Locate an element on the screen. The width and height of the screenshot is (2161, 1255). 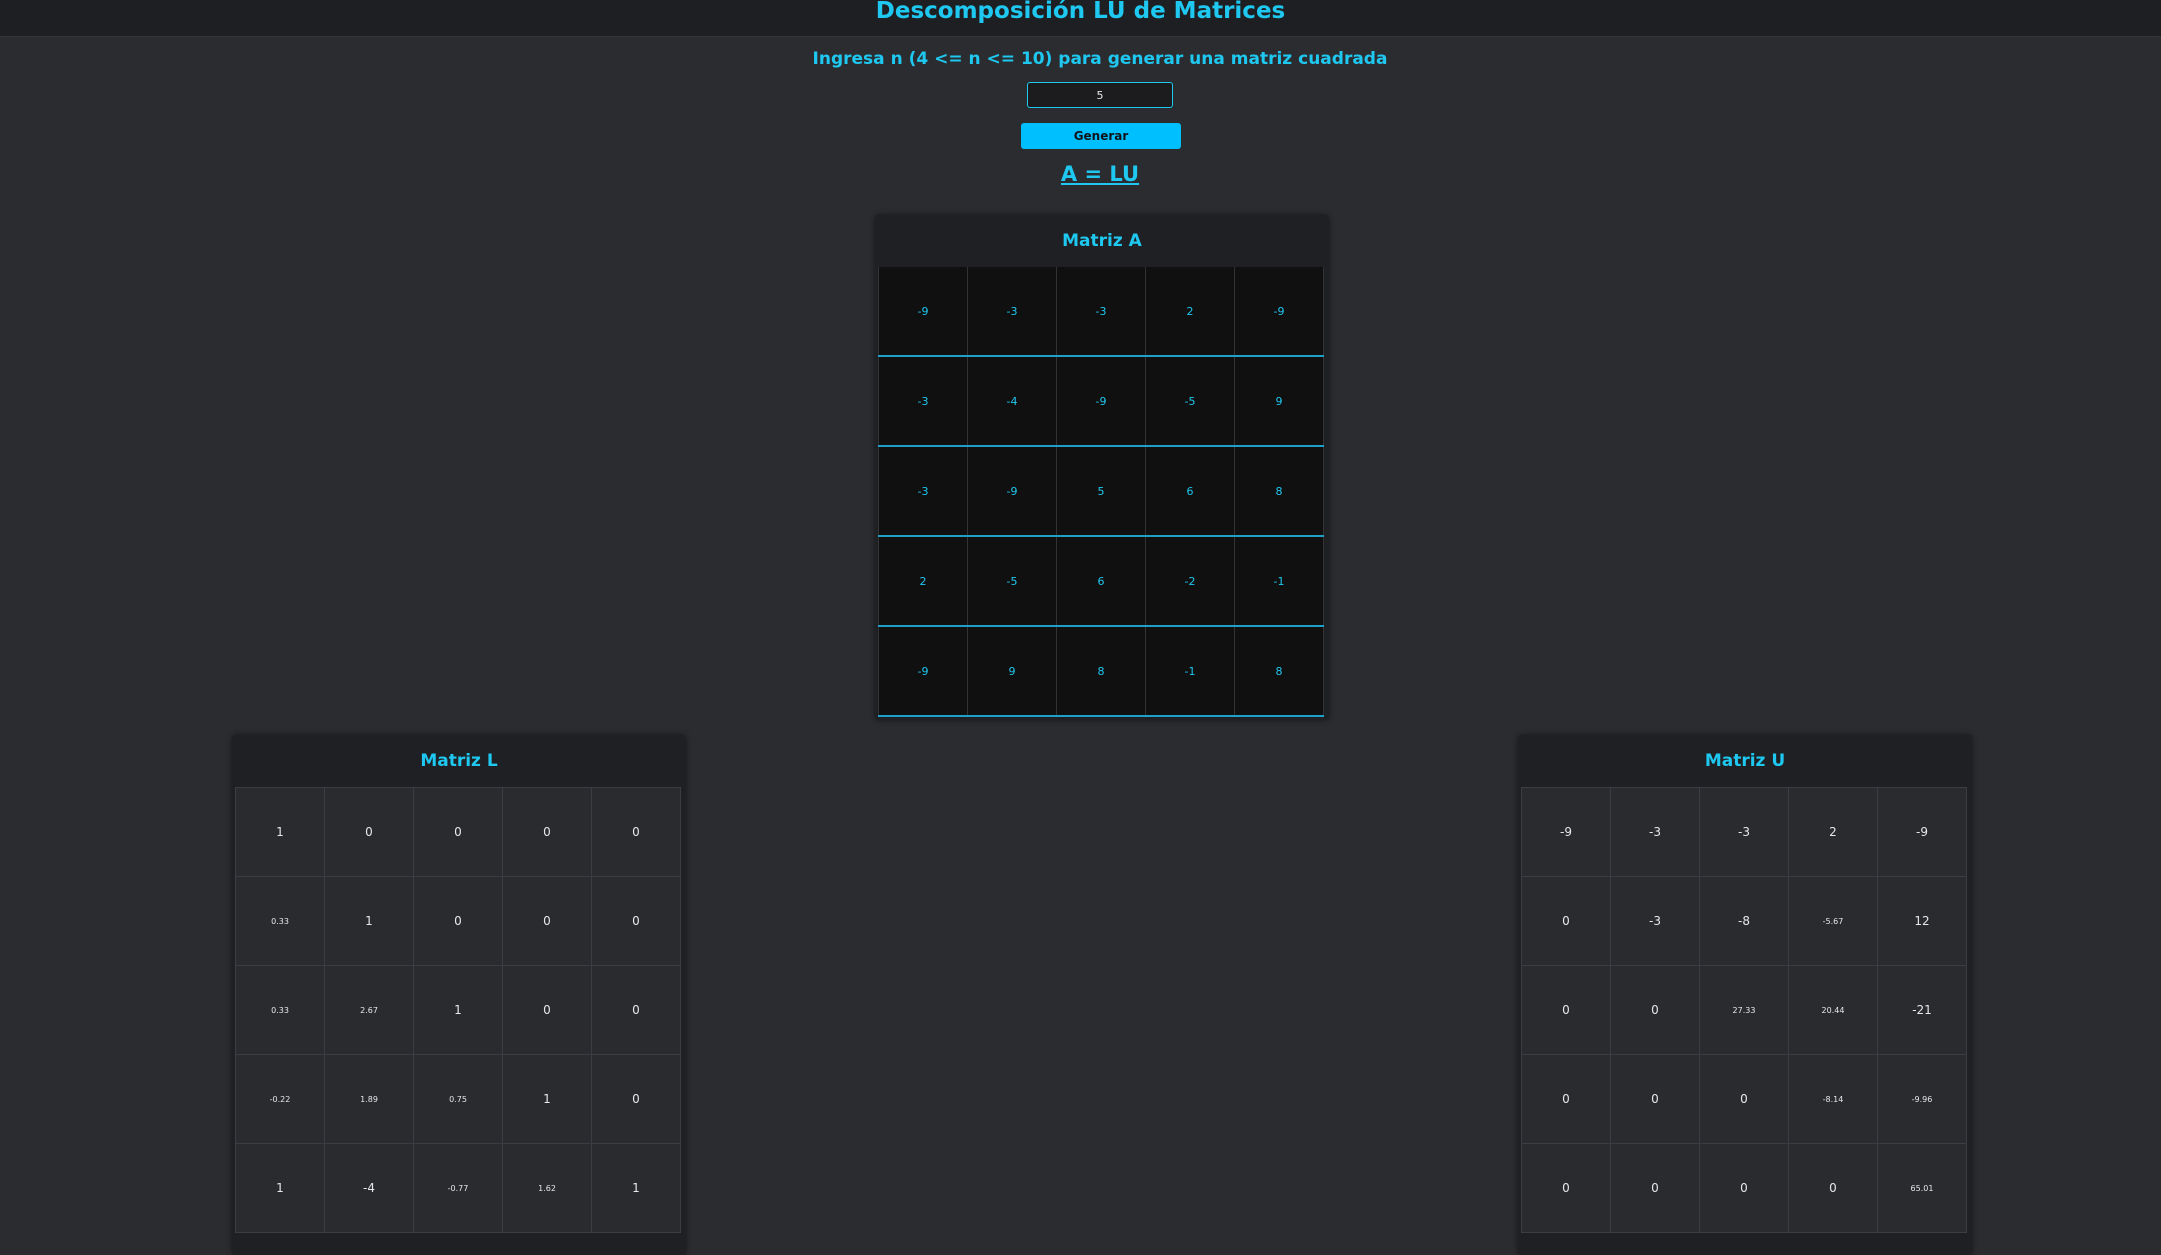
matrix-row: 0.33 2.67 1 0 0 is located at coordinates (458, 1010).